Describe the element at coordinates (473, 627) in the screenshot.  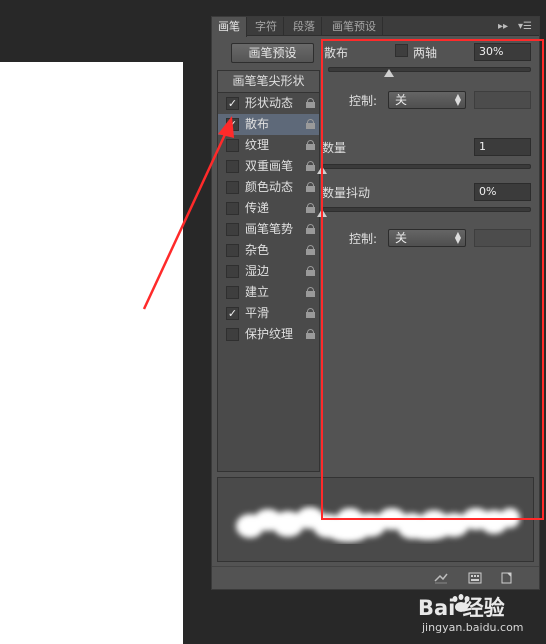
I see `baidu-url: jingyan.baidu.com` at that location.